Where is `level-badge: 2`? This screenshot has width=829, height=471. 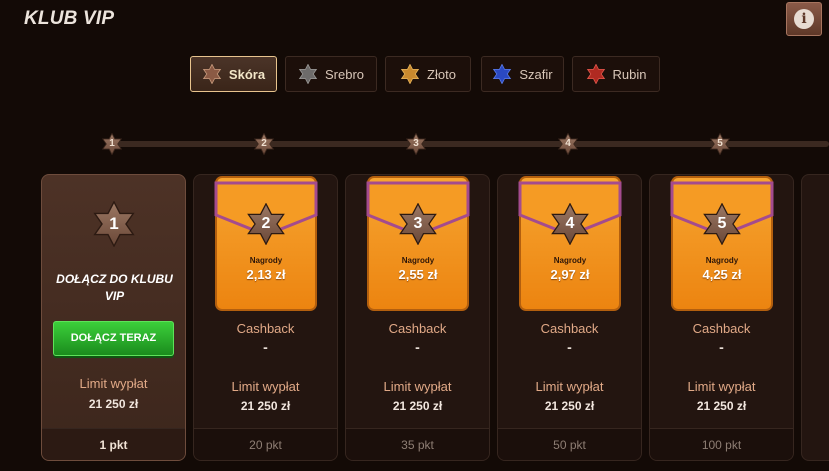 level-badge: 2 is located at coordinates (266, 224).